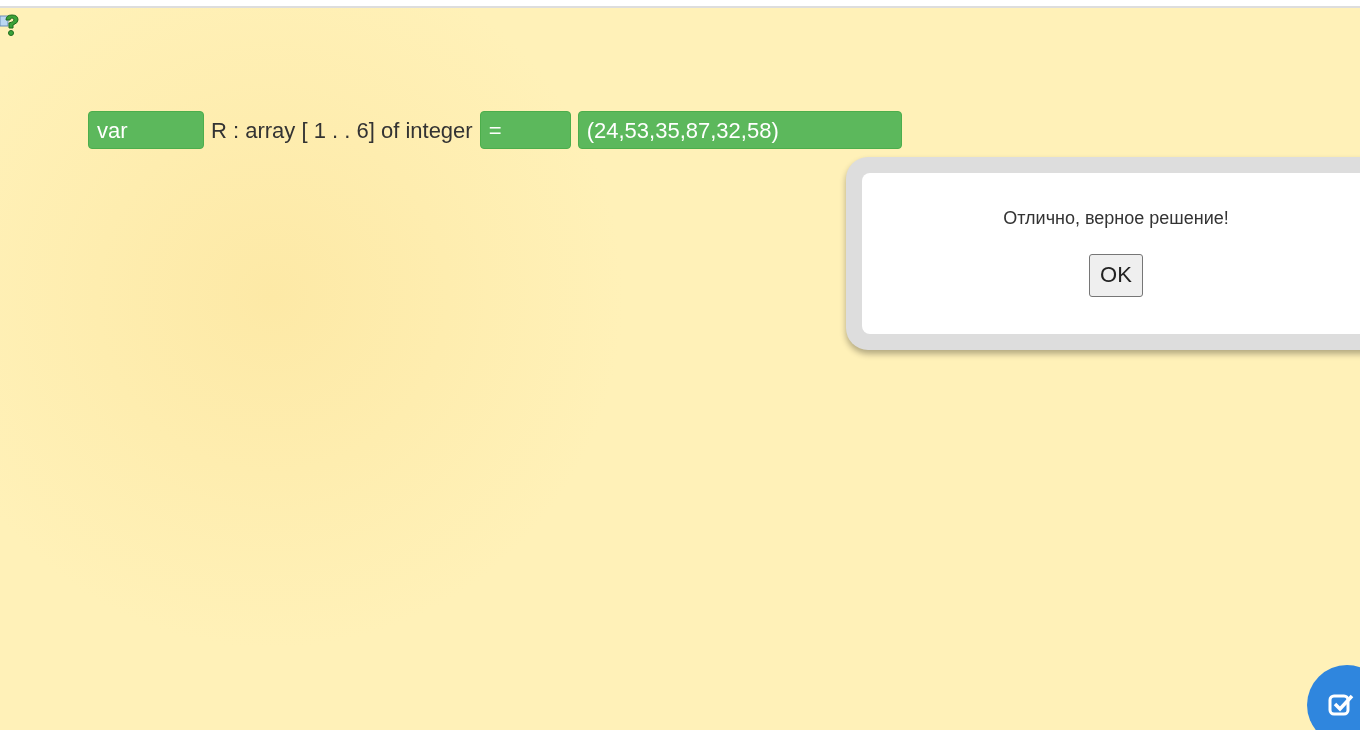 The height and width of the screenshot is (730, 1360). Describe the element at coordinates (1116, 218) in the screenshot. I see `dialog-message: Отлично, верное решение!` at that location.